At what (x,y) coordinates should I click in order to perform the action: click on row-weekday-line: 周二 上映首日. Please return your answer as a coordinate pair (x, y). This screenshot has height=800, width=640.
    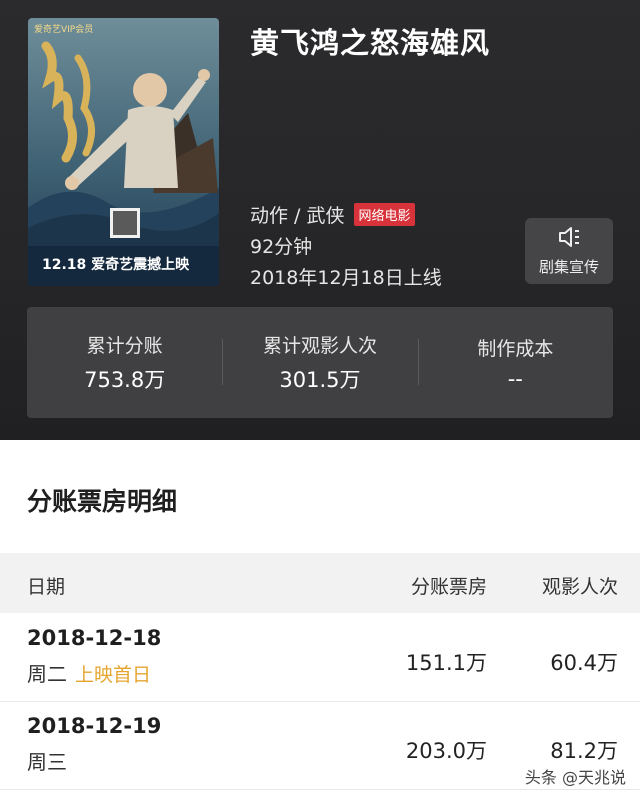
    Looking at the image, I should click on (89, 672).